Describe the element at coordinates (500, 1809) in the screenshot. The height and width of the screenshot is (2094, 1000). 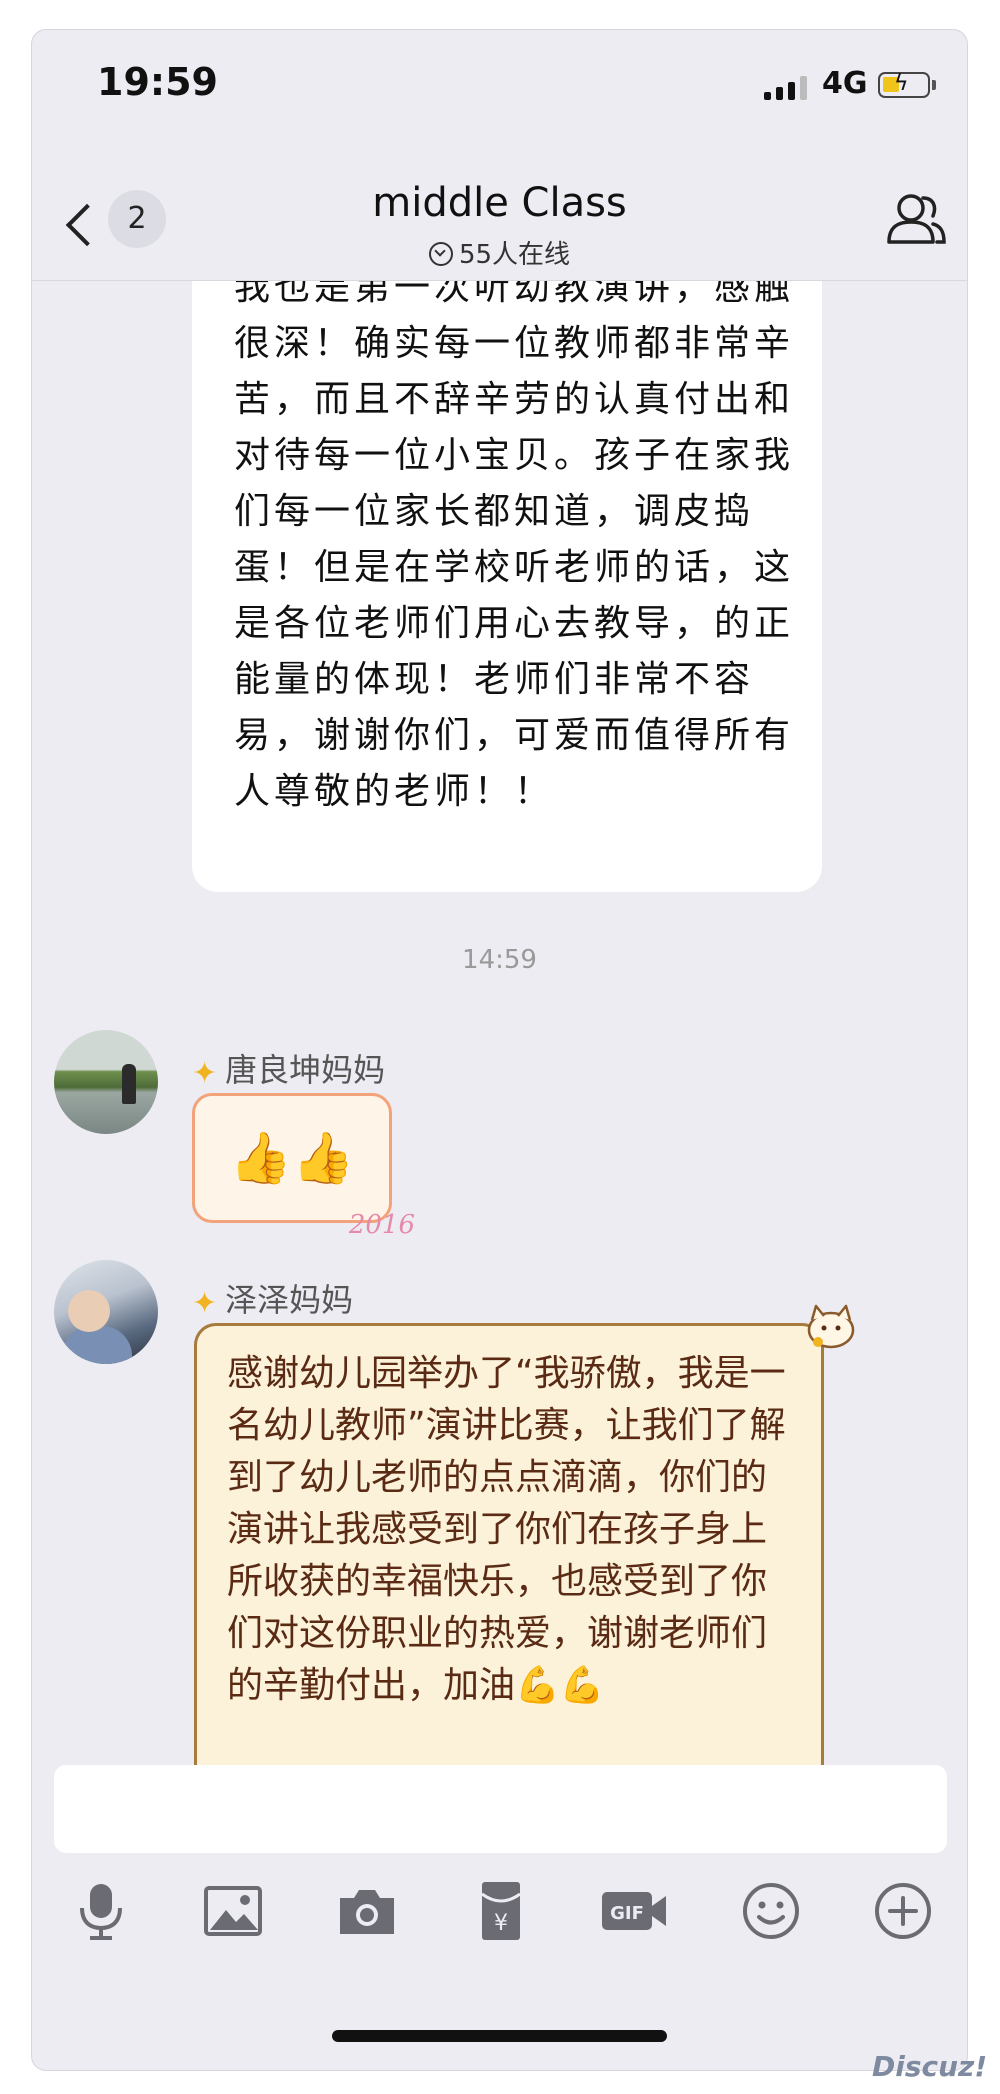
I see `message-input` at that location.